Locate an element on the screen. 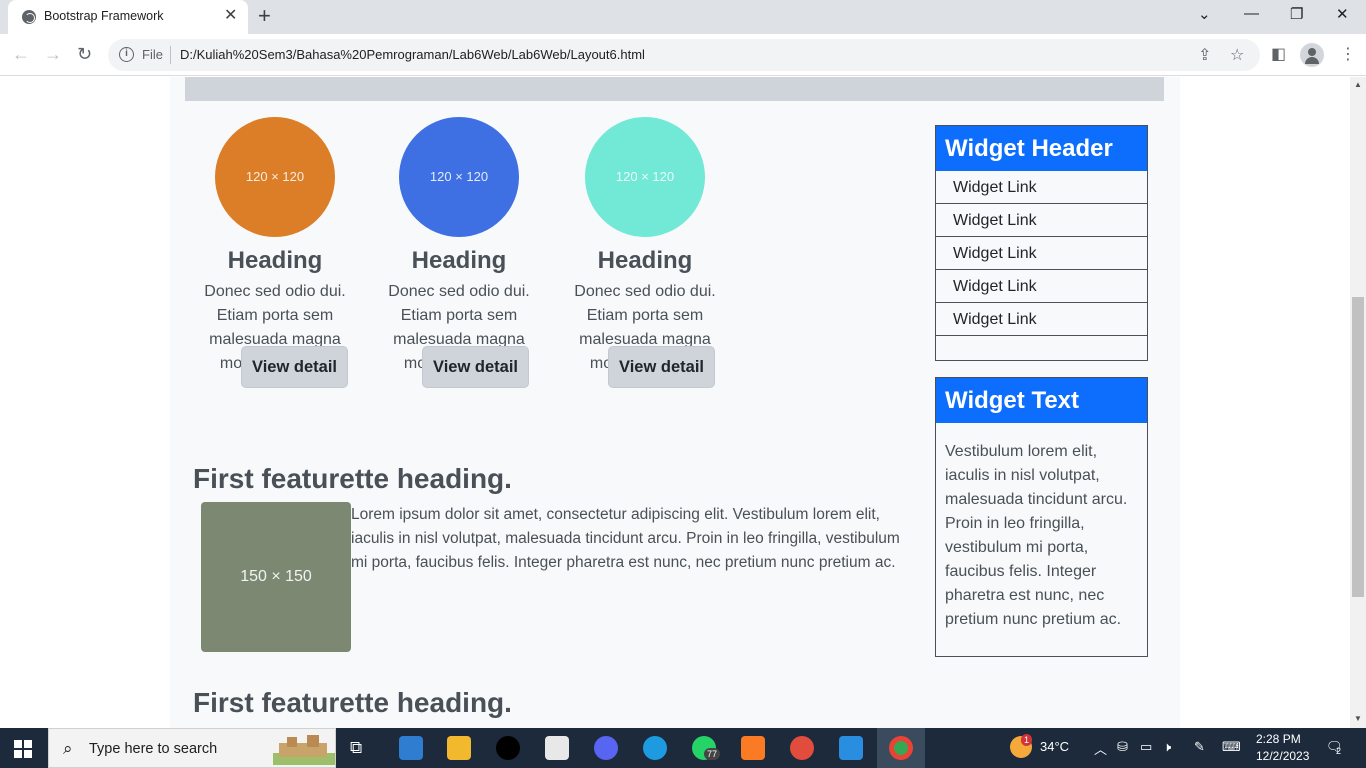 Image resolution: width=1366 pixels, height=768 pixels. pen-icon: ✎ is located at coordinates (1199, 747).